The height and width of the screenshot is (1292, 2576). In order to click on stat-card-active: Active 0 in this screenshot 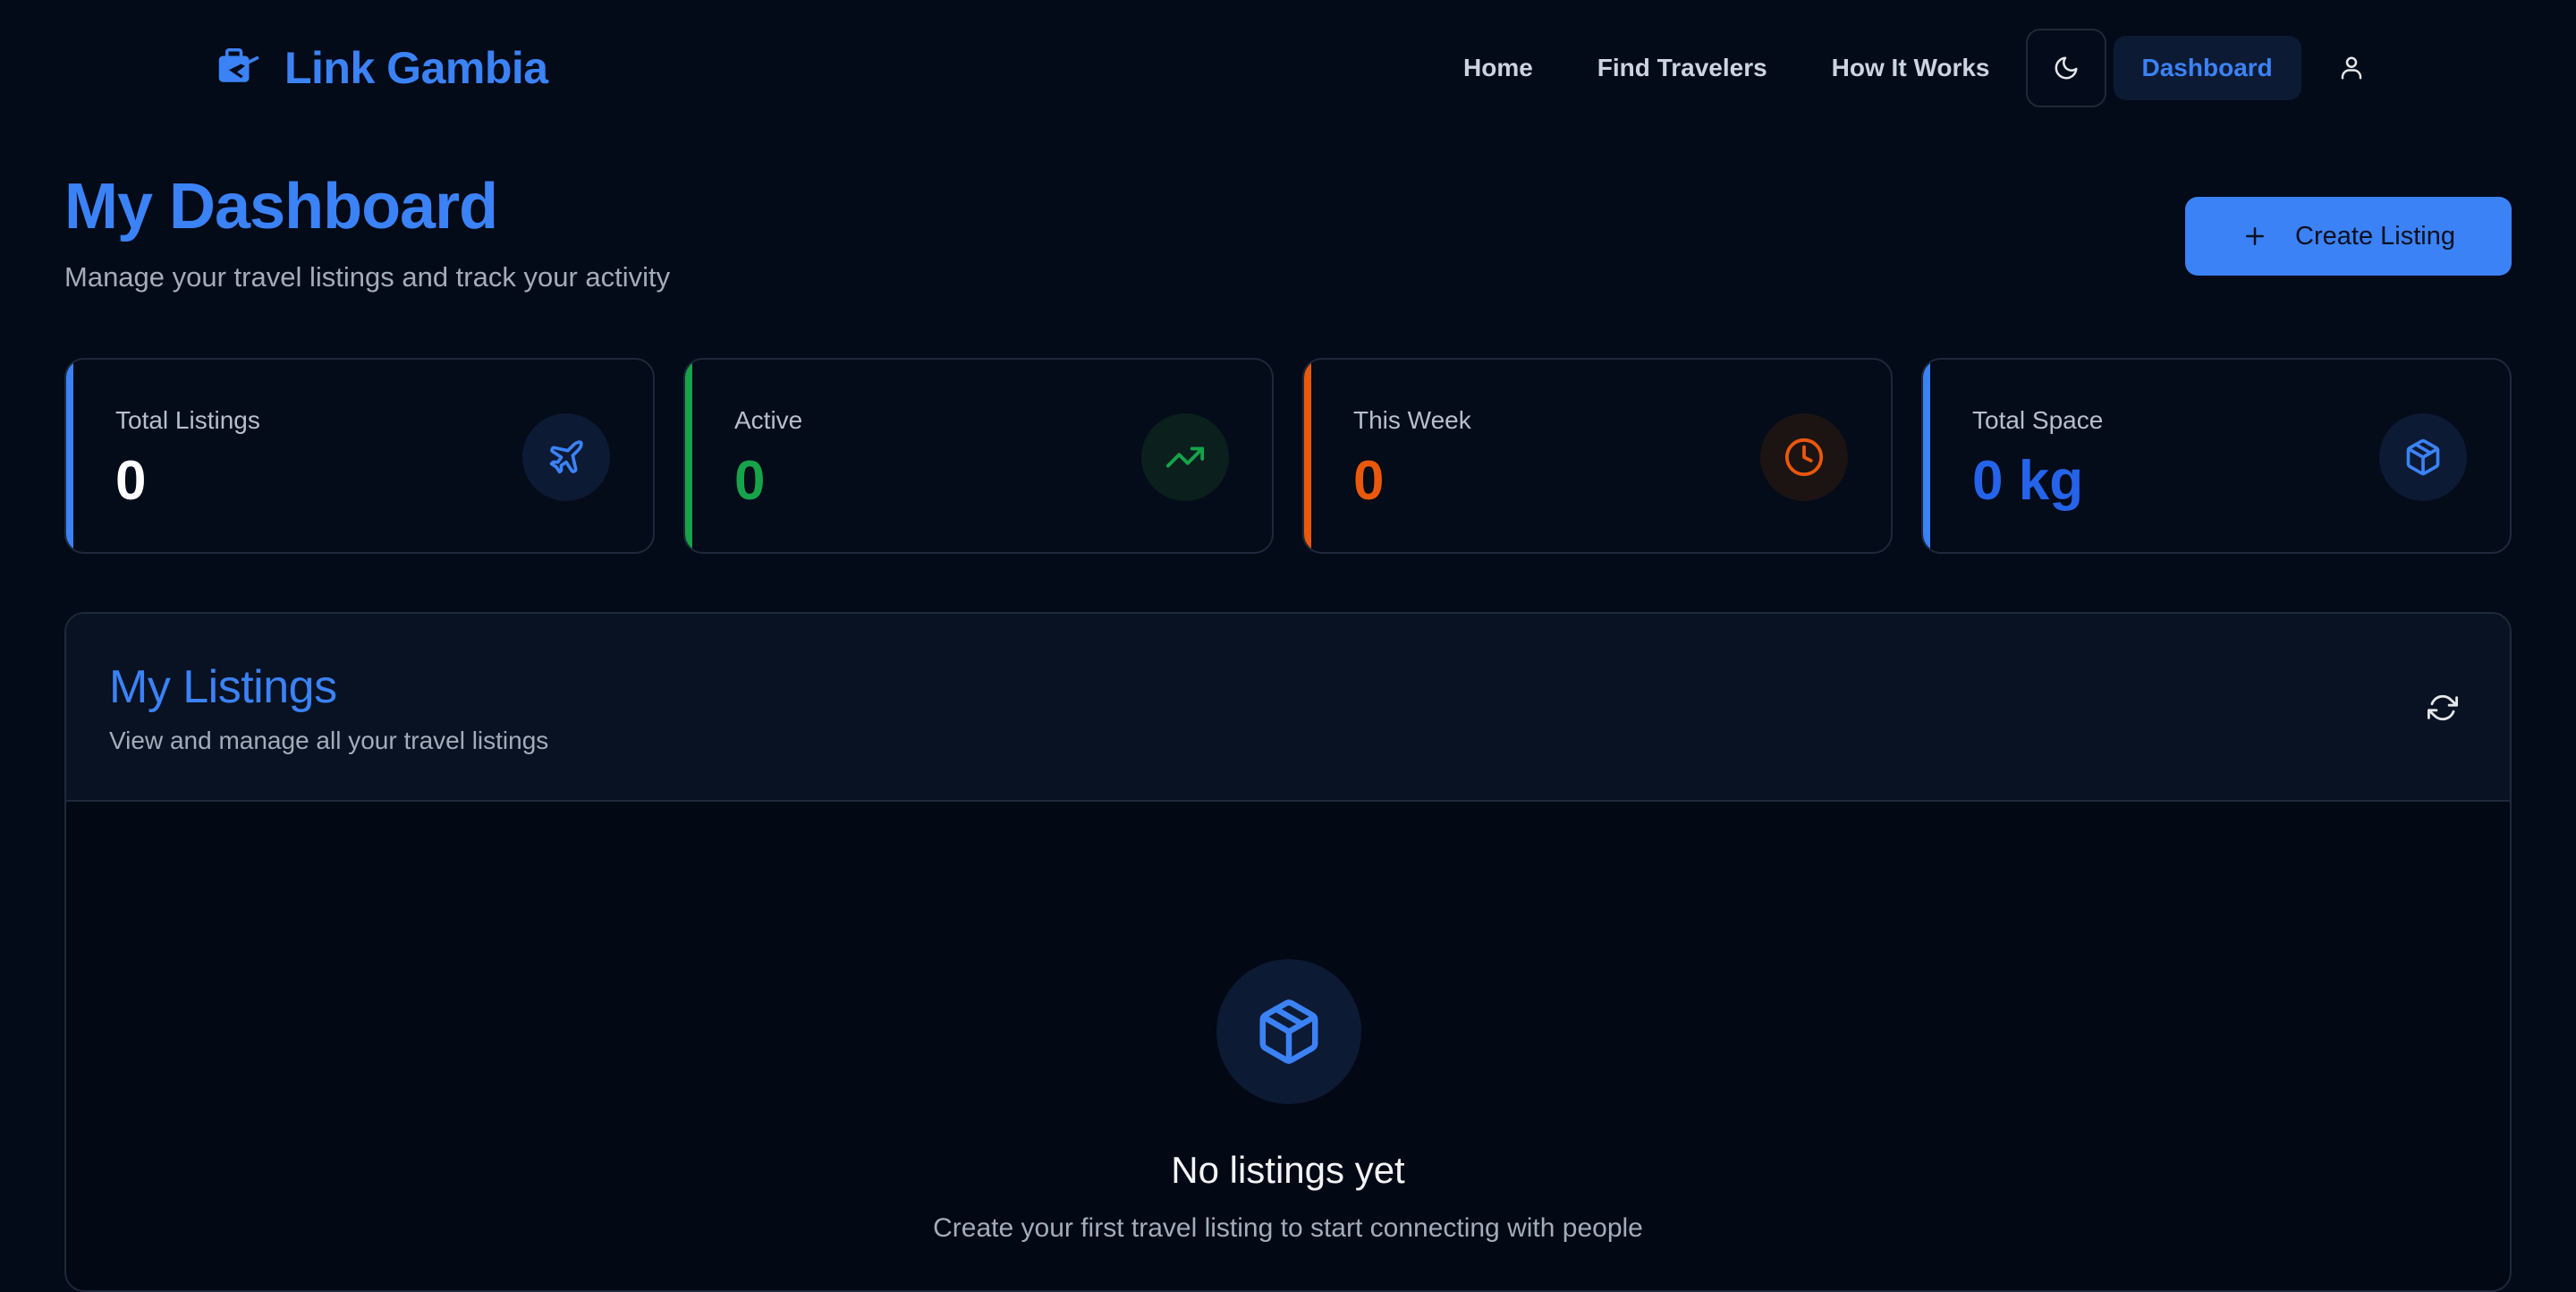, I will do `click(978, 456)`.